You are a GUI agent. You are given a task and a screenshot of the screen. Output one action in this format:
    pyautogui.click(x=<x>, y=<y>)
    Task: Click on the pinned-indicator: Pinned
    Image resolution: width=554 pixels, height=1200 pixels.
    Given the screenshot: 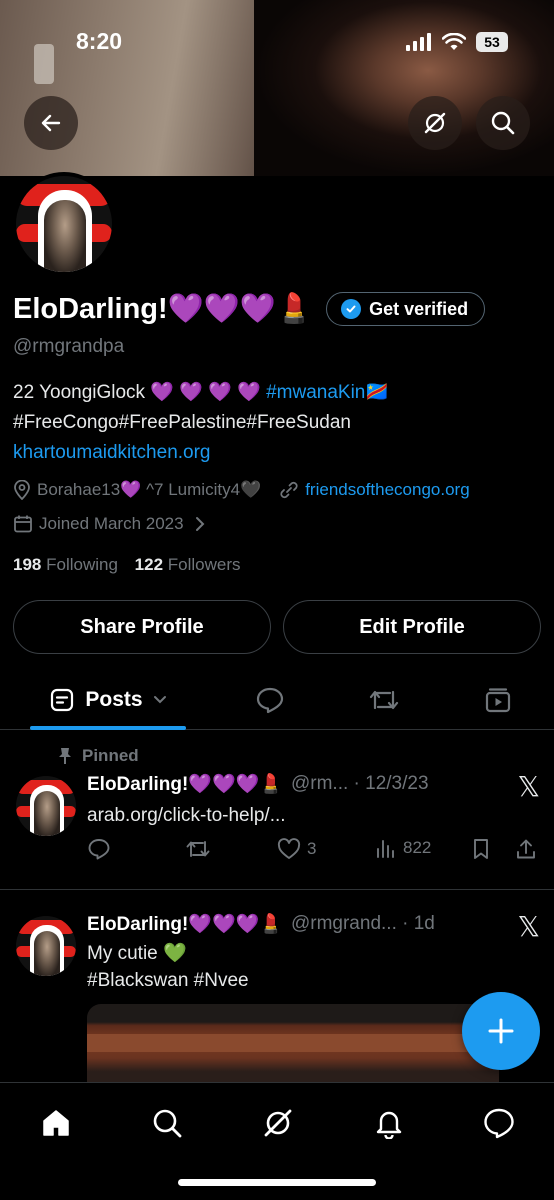 What is the action you would take?
    pyautogui.click(x=98, y=756)
    